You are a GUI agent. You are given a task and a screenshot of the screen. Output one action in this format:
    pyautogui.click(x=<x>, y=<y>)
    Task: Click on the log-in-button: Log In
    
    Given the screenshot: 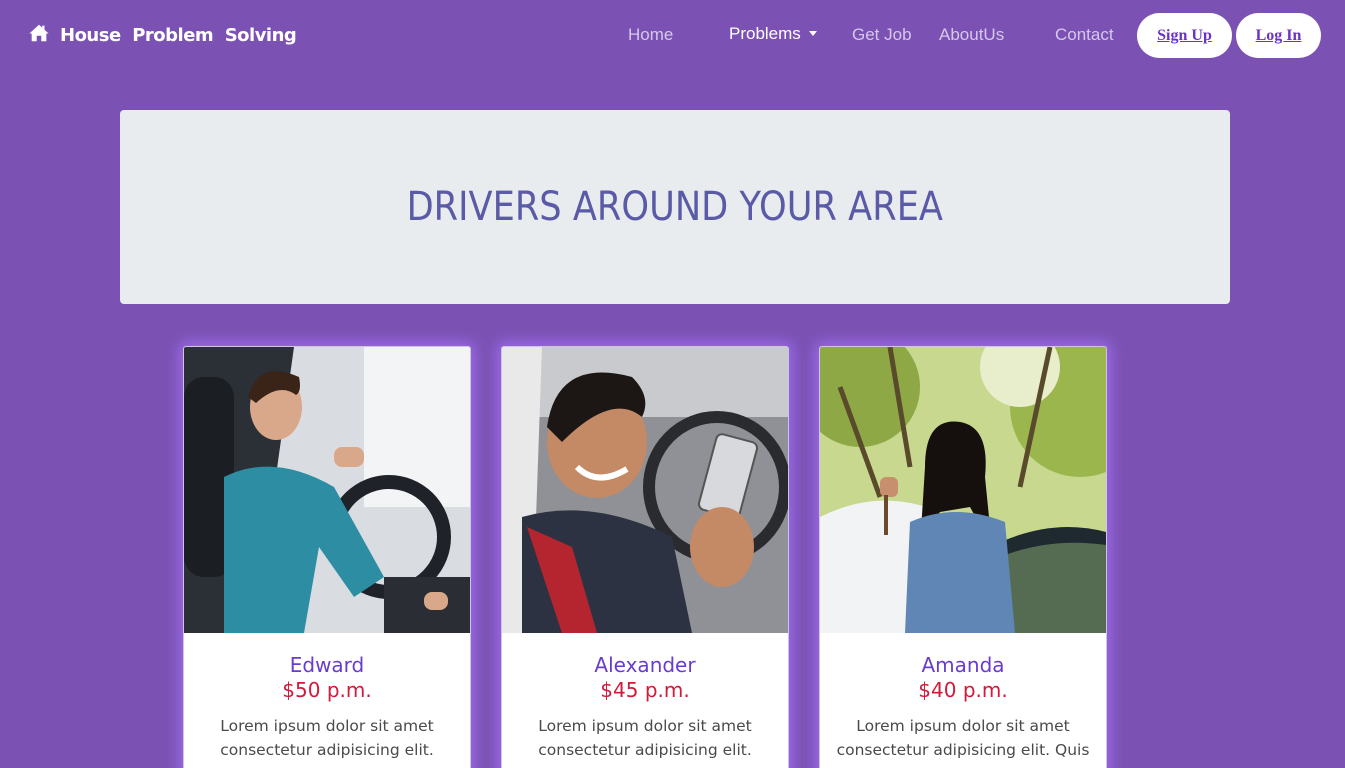 What is the action you would take?
    pyautogui.click(x=1278, y=35)
    